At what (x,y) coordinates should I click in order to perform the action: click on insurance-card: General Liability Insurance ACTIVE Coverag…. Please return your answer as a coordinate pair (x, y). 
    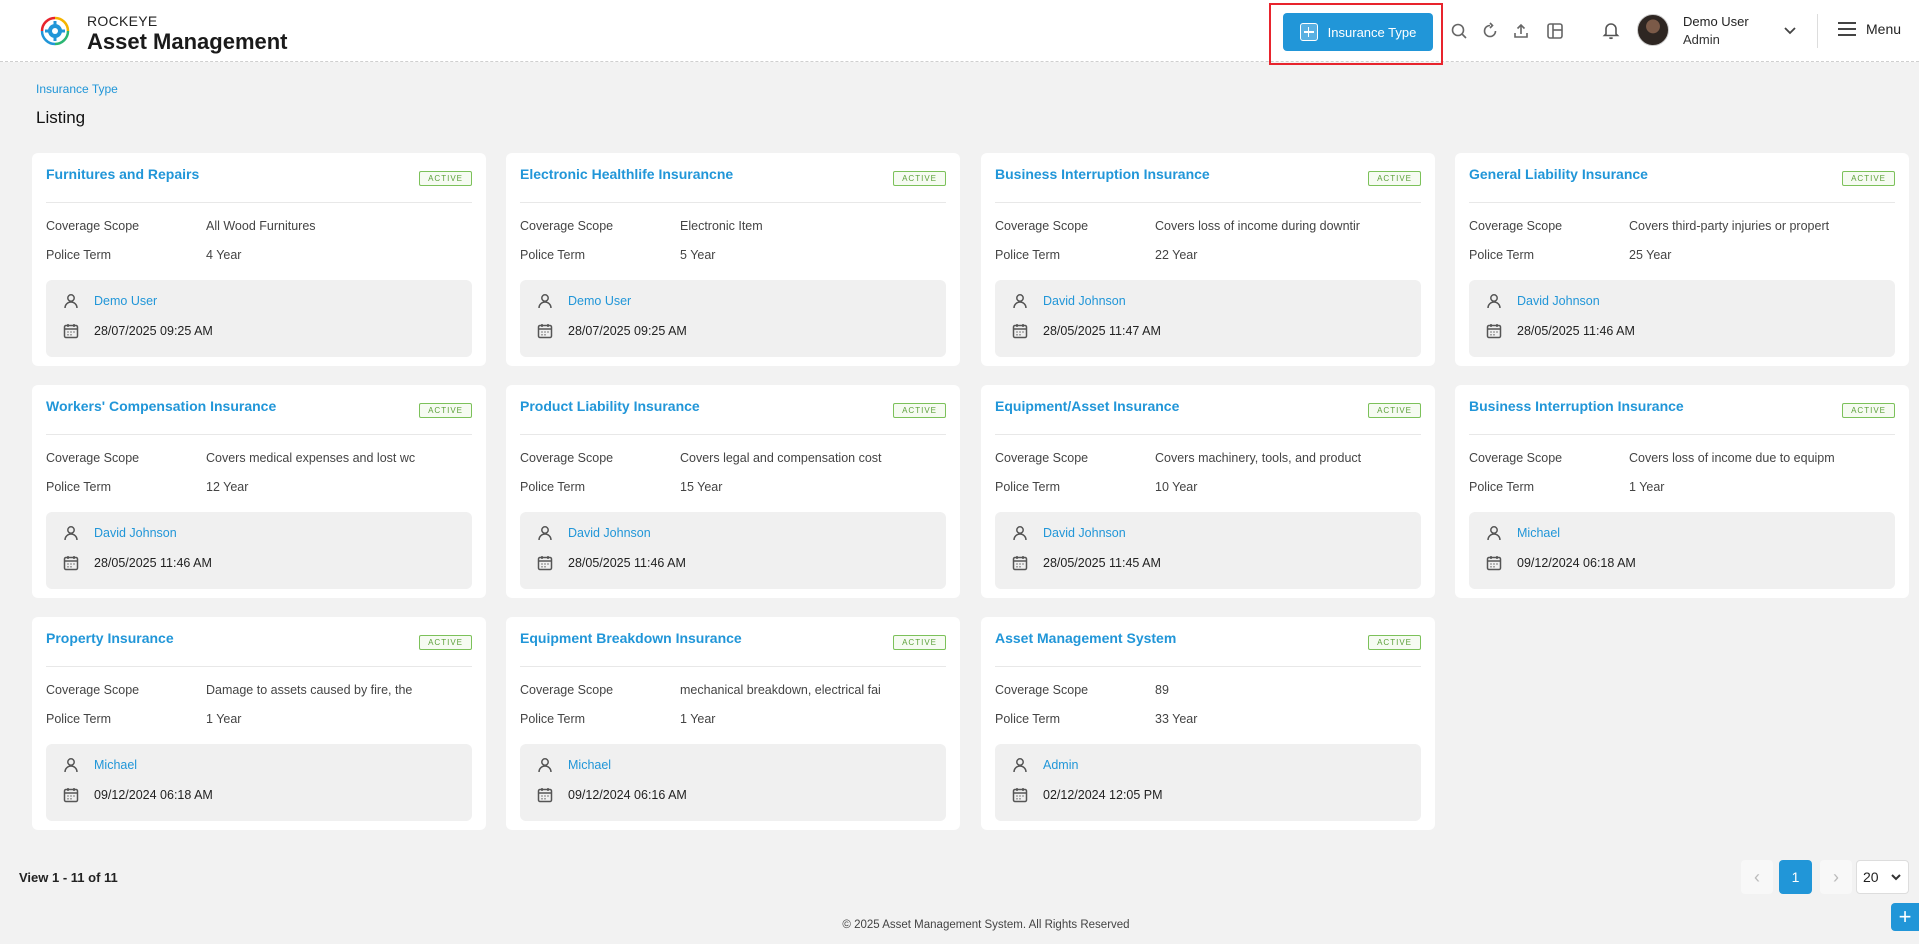
    Looking at the image, I should click on (1682, 259).